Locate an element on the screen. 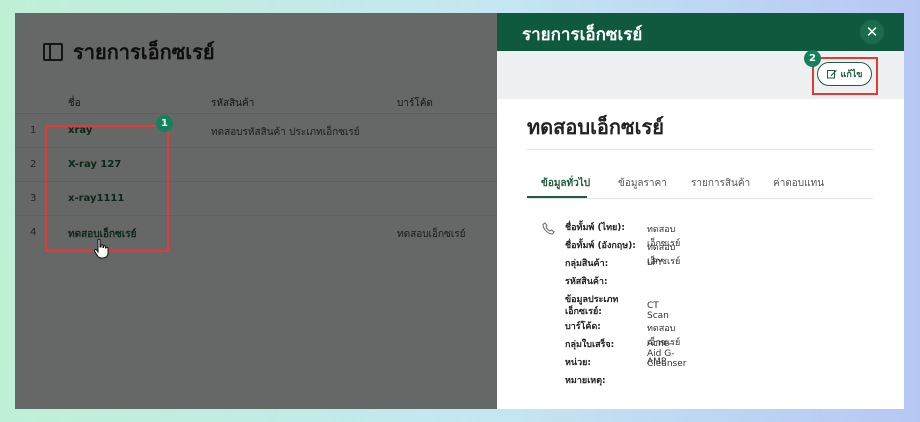 Image resolution: width=920 pixels, height=422 pixels. drawer-header: รายการเอ็กซเรย์ ✕ is located at coordinates (700, 32).